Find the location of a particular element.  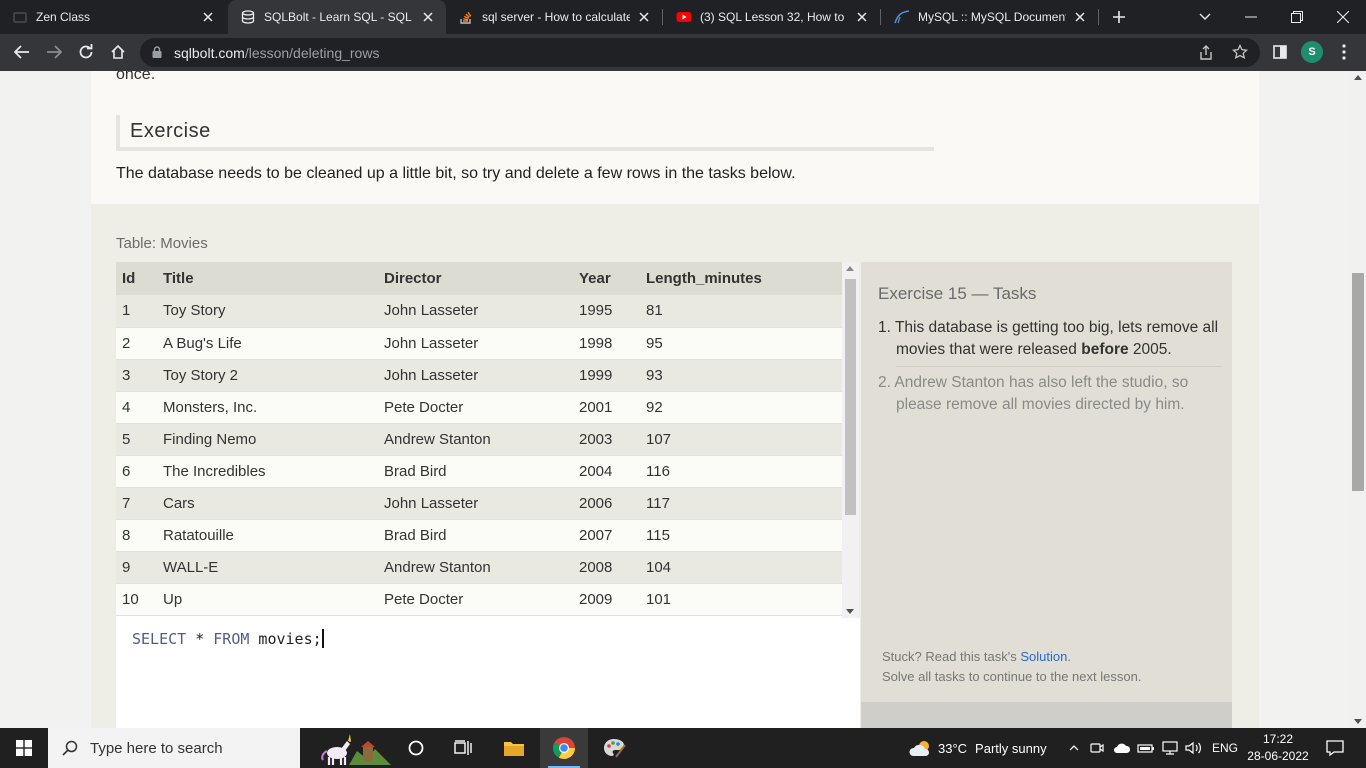

reload-icon is located at coordinates (86, 51).